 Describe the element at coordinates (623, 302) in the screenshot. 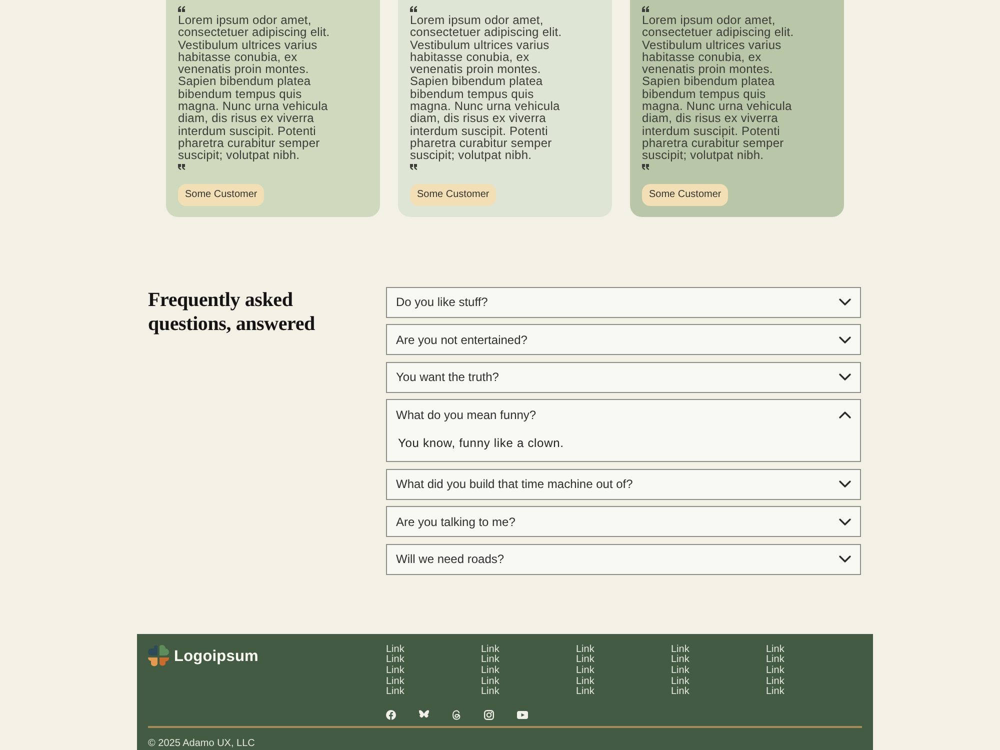

I see `faq-question: Do you like stuff?` at that location.